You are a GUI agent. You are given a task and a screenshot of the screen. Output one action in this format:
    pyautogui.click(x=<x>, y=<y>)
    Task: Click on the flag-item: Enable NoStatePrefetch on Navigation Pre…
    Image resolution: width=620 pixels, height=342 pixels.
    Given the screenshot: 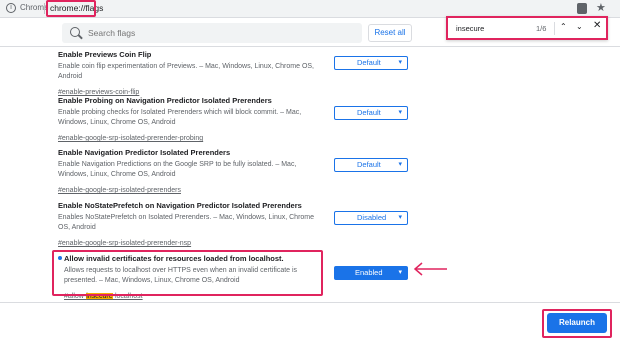 What is the action you would take?
    pyautogui.click(x=238, y=225)
    